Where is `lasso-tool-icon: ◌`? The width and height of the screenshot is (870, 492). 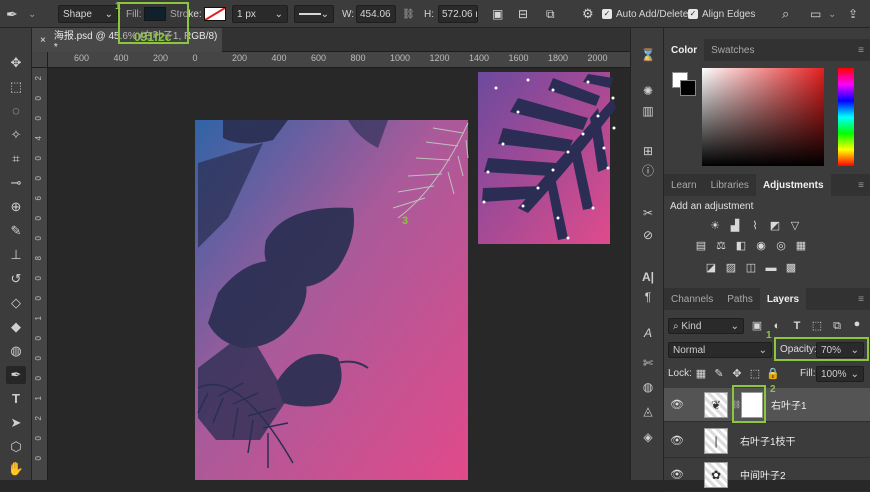
lasso-tool-icon: ◌ is located at coordinates (16, 111).